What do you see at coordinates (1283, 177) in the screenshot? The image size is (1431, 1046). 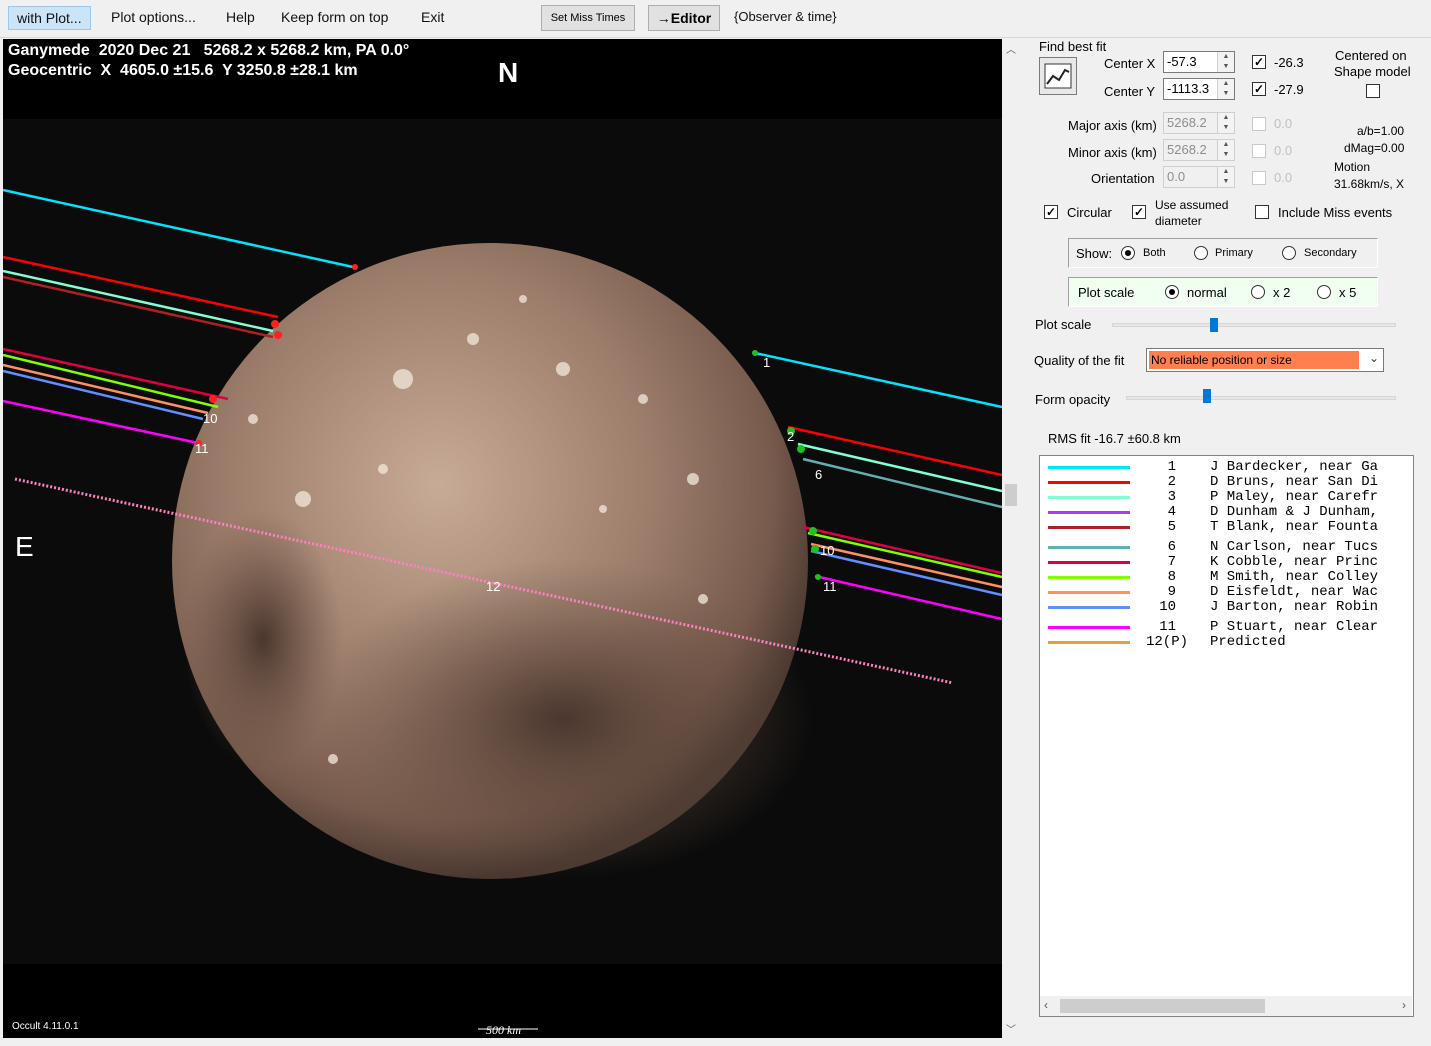 I see `orientation-check-value: 0.0` at bounding box center [1283, 177].